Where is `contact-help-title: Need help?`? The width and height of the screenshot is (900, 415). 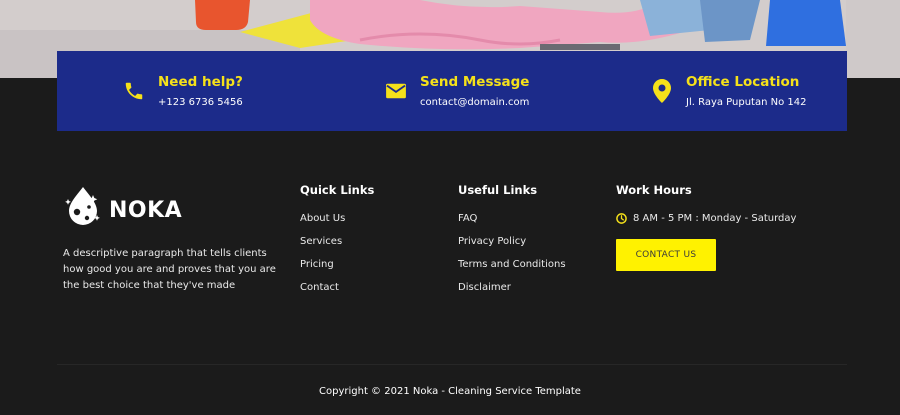
contact-help-title: Need help? is located at coordinates (200, 81).